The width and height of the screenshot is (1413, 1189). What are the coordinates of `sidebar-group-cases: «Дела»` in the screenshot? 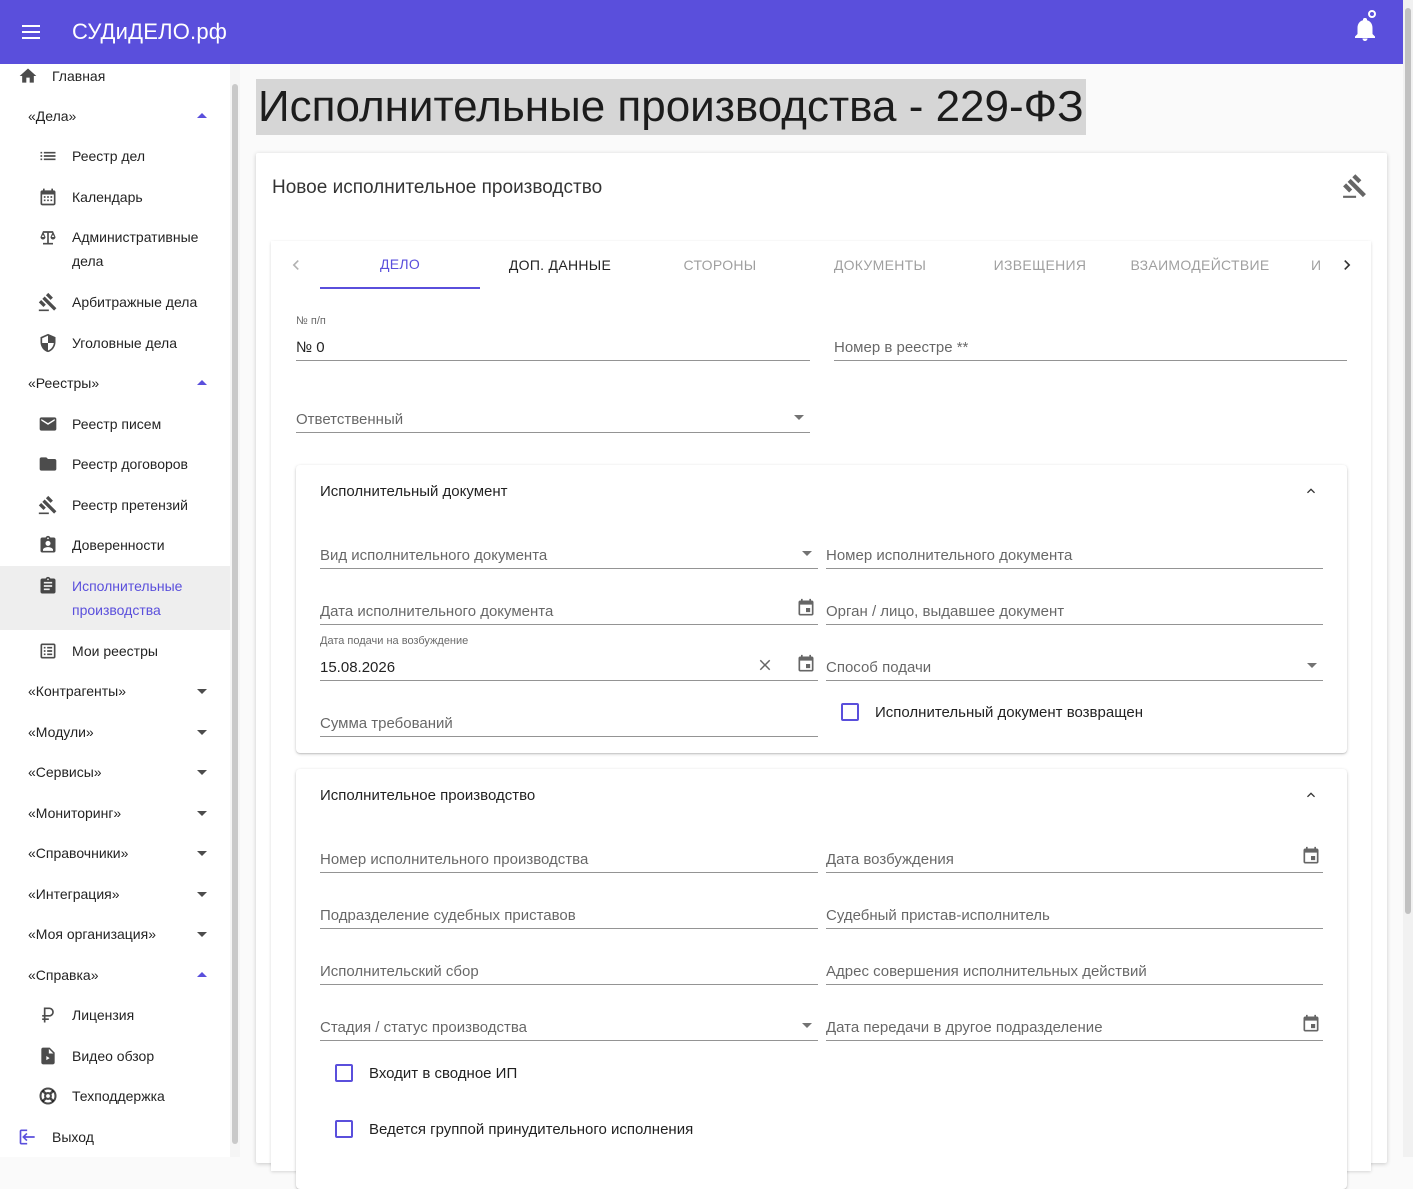 It's located at (115, 116).